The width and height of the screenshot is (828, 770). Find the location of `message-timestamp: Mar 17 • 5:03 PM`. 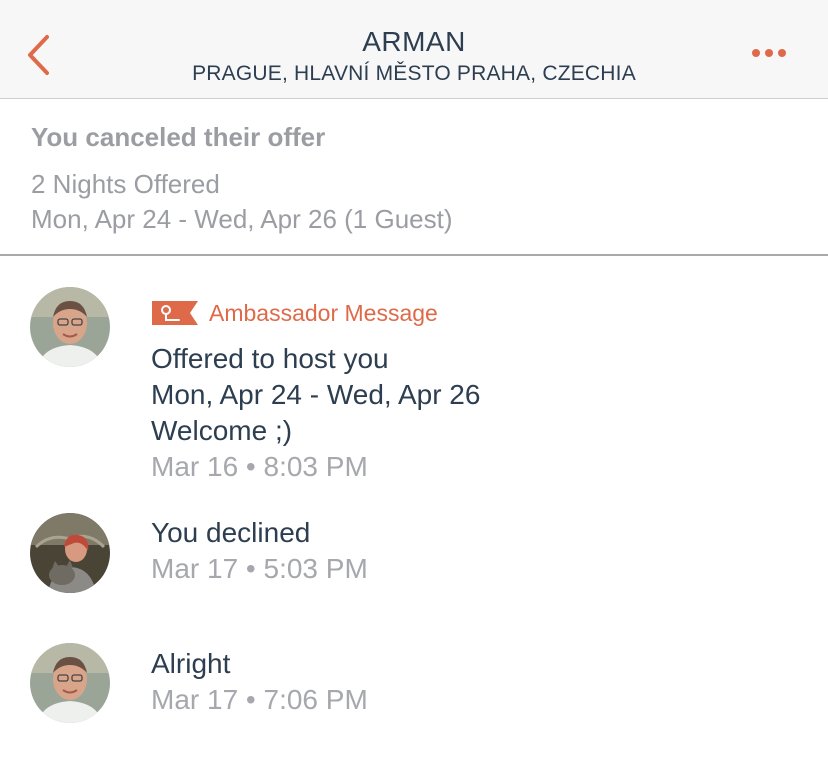

message-timestamp: Mar 17 • 5:03 PM is located at coordinates (259, 568).